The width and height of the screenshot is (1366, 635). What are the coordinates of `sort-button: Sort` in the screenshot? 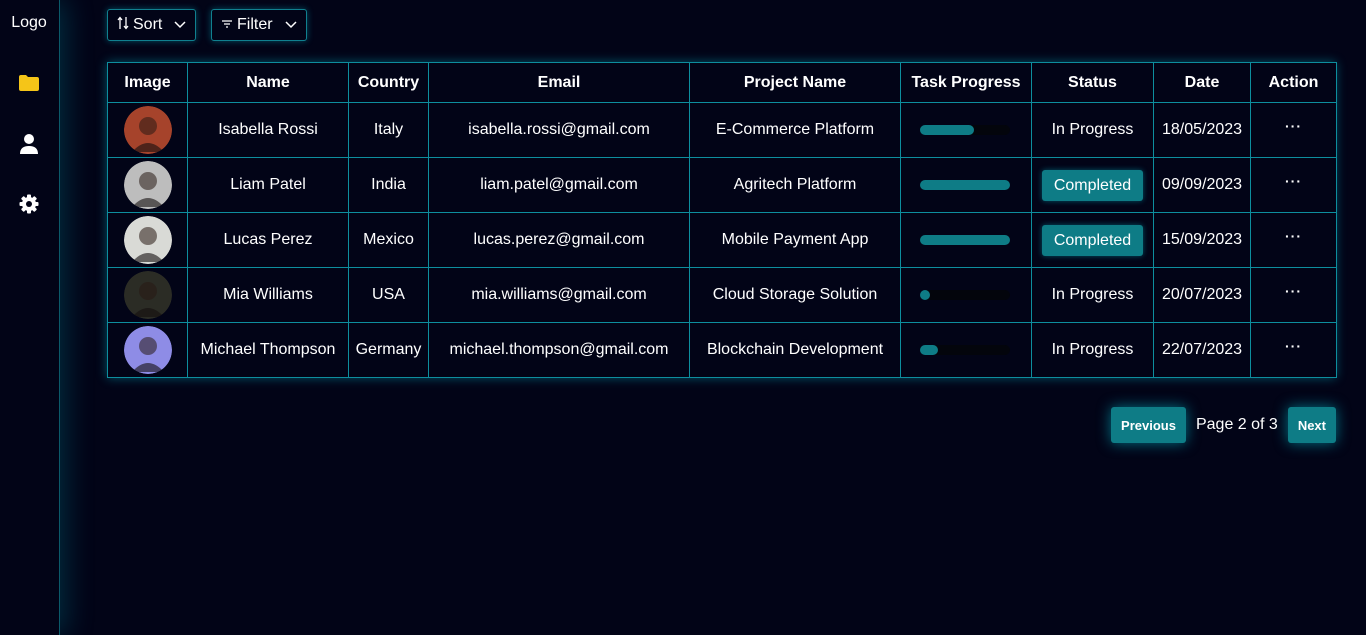 It's located at (151, 25).